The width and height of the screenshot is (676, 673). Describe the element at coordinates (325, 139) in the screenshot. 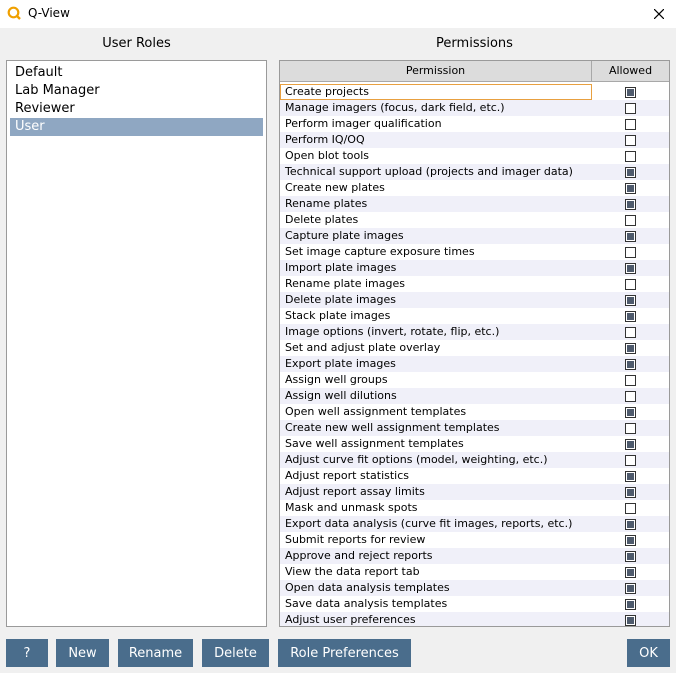

I see `permission-label: Perform IQ/OQ` at that location.